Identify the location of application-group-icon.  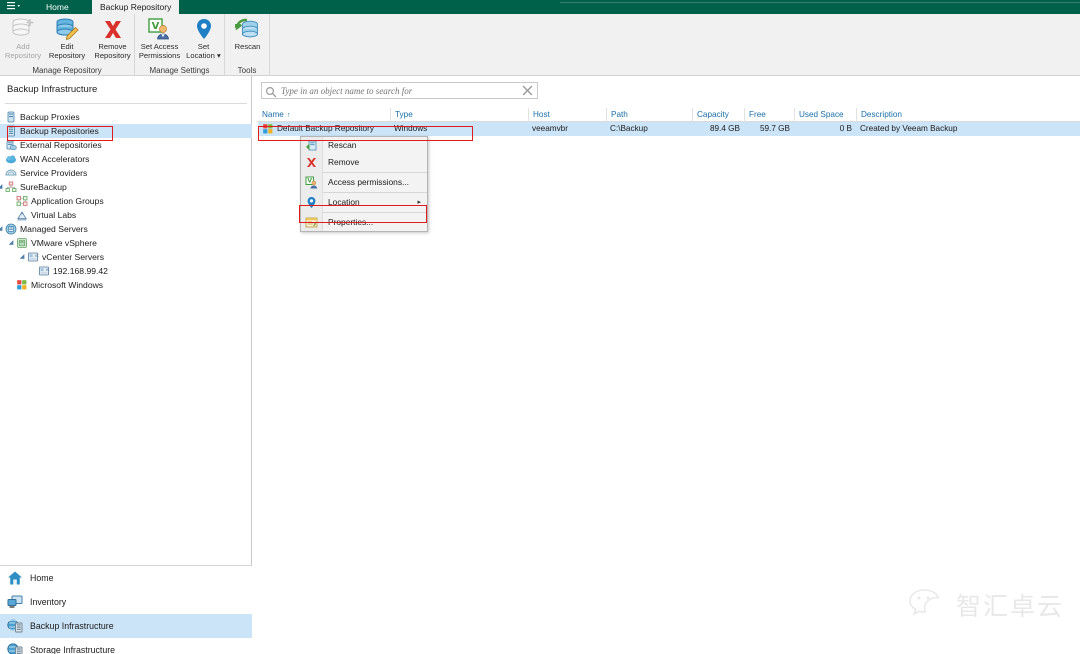
(22, 201).